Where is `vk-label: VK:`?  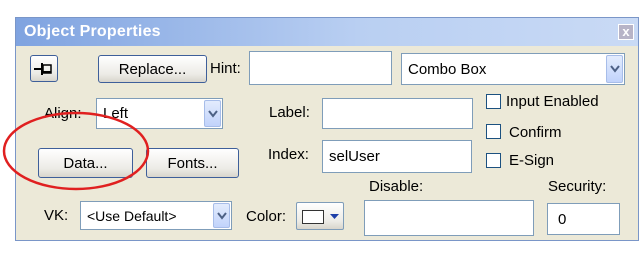 vk-label: VK: is located at coordinates (56, 215).